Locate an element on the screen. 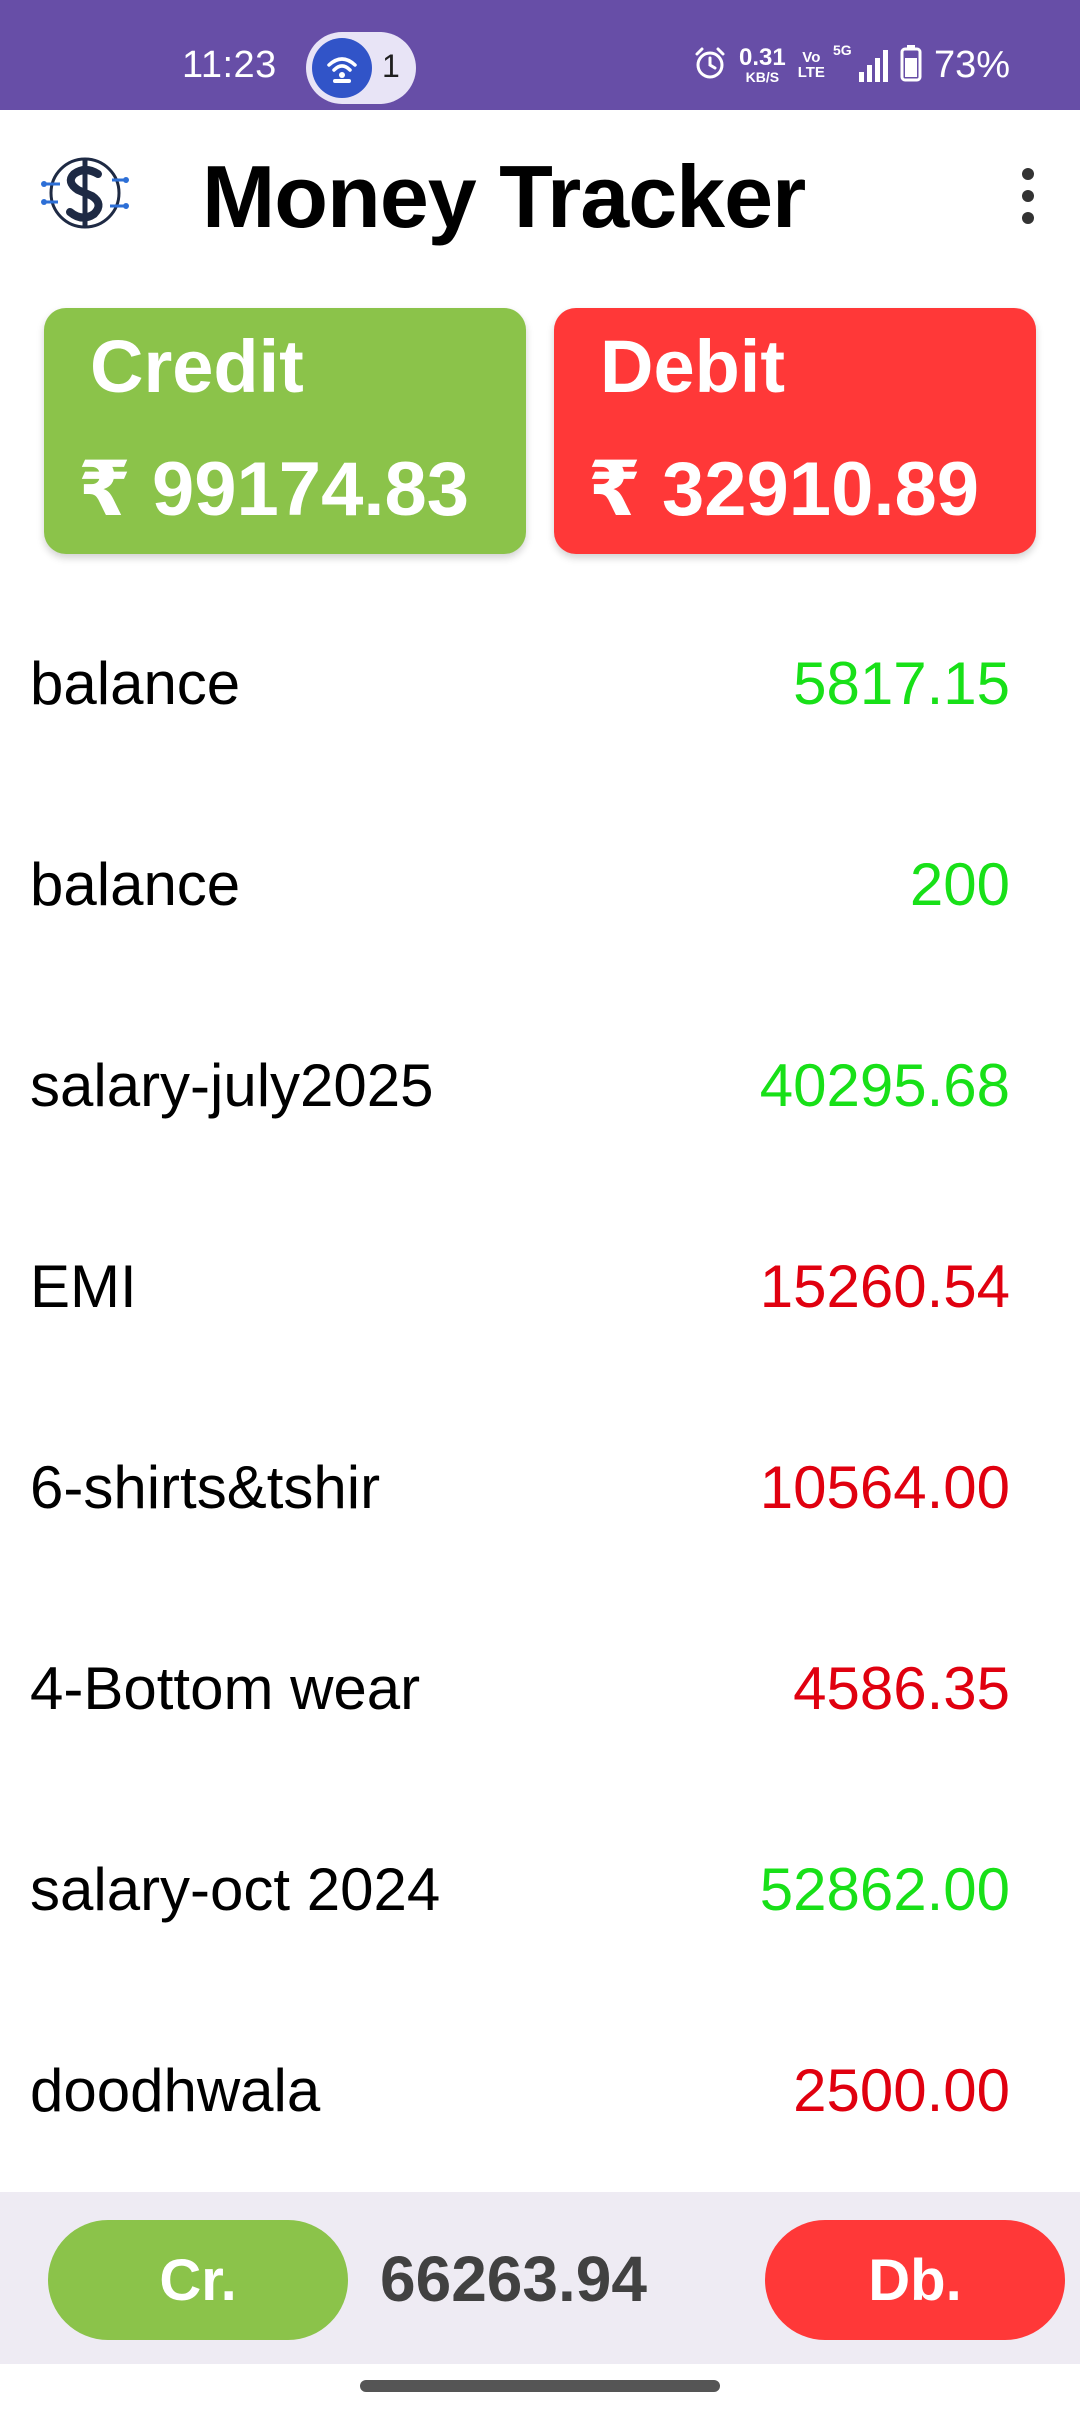 This screenshot has width=1080, height=2412. status-bar: 11:23 1 0.31 KB/S Vo LTE 5G 73% is located at coordinates (540, 55).